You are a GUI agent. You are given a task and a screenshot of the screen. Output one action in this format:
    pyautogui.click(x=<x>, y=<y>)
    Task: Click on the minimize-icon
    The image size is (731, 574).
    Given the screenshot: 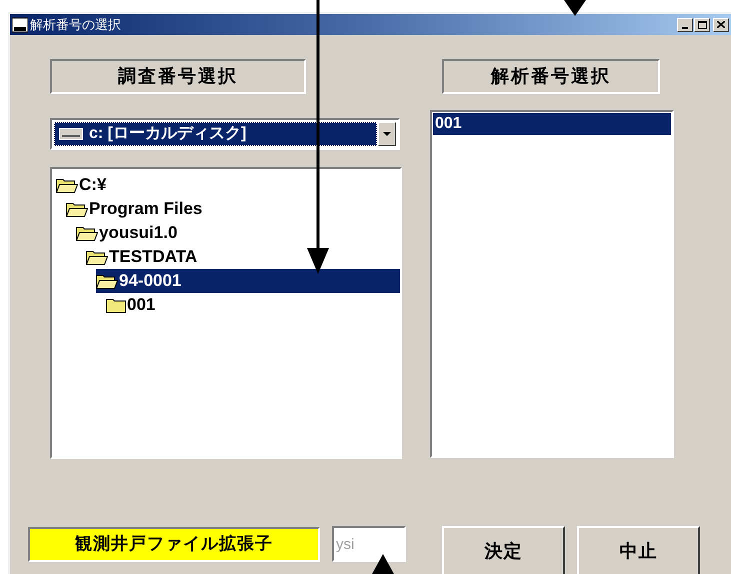 What is the action you would take?
    pyautogui.click(x=685, y=27)
    